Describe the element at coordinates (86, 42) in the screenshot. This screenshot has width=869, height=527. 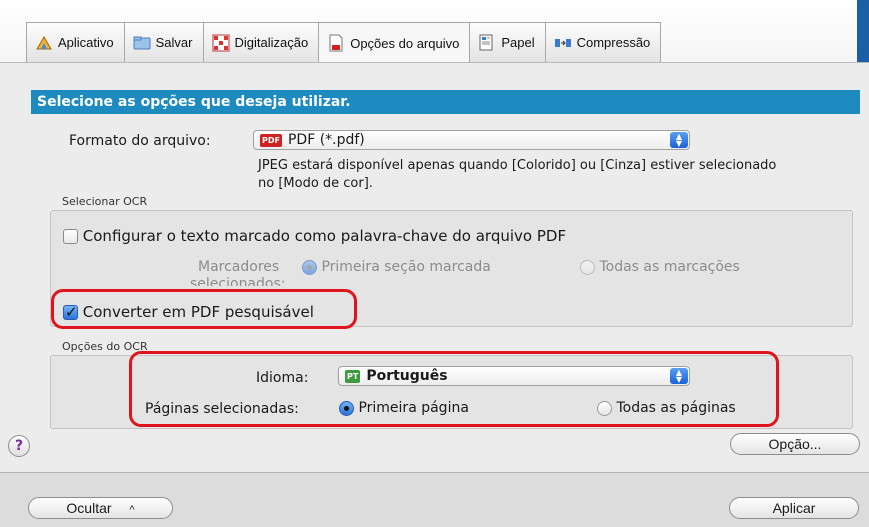
I see `tab-label: Aplicativo` at that location.